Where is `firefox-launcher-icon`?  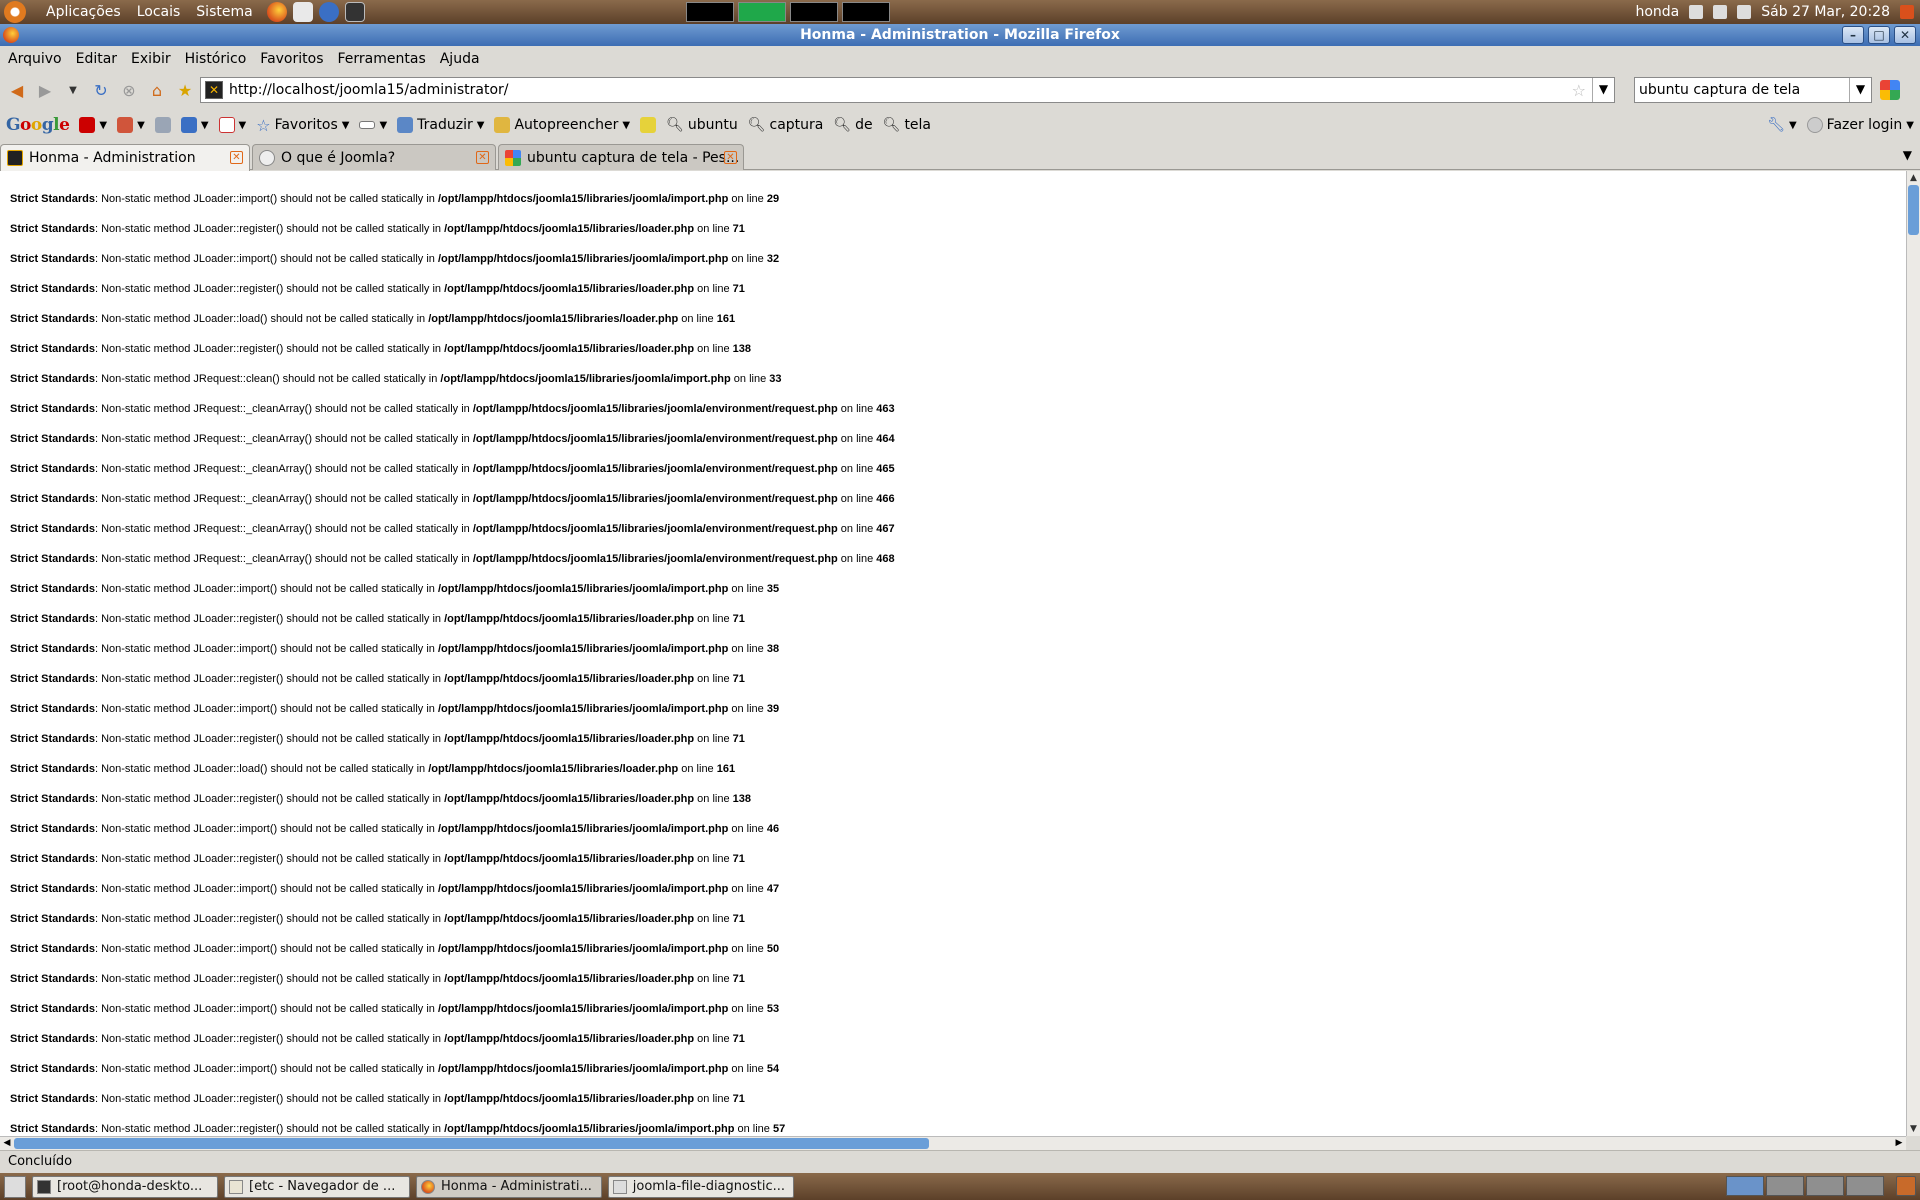 firefox-launcher-icon is located at coordinates (276, 12).